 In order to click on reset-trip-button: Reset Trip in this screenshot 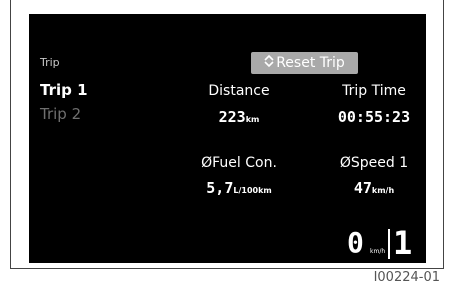, I will do `click(304, 63)`.